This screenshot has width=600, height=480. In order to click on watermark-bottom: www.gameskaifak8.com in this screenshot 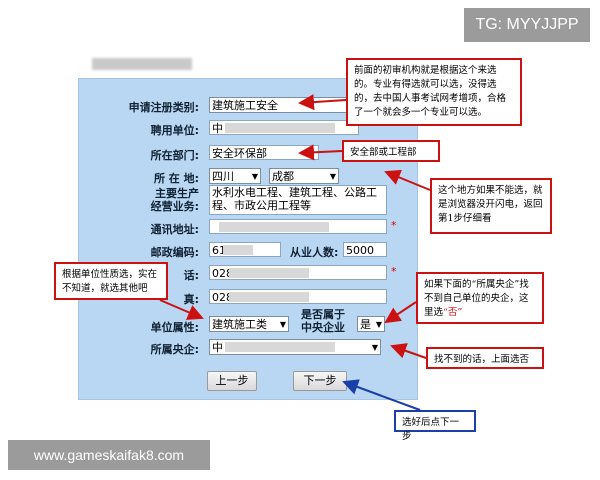, I will do `click(109, 455)`.